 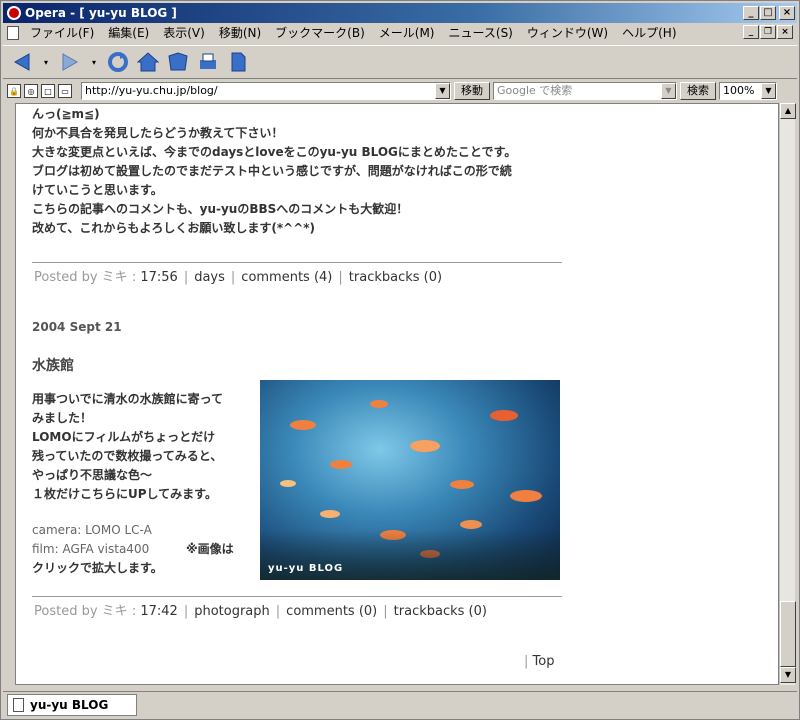 I want to click on url-history-dropdown: ▼, so click(x=442, y=91).